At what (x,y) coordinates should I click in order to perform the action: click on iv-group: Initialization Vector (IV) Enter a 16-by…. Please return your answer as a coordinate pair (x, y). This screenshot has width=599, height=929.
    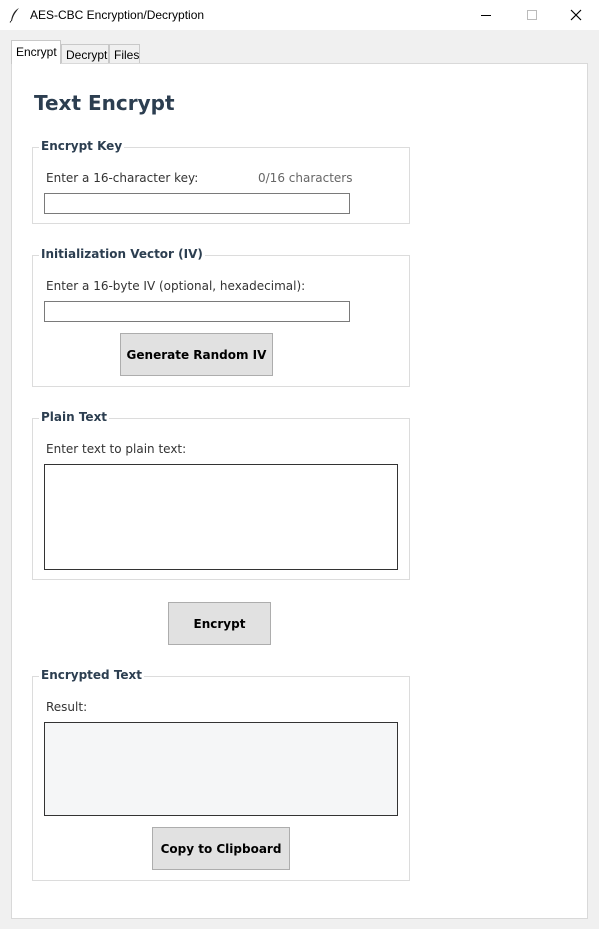
    Looking at the image, I should click on (221, 317).